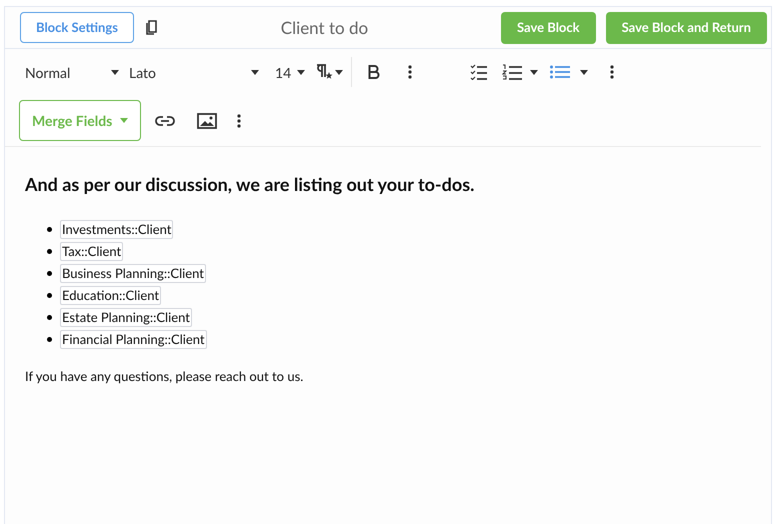 The width and height of the screenshot is (782, 524). What do you see at coordinates (164, 376) in the screenshot?
I see `closing-text: If you have any questions, please reach out to us.` at bounding box center [164, 376].